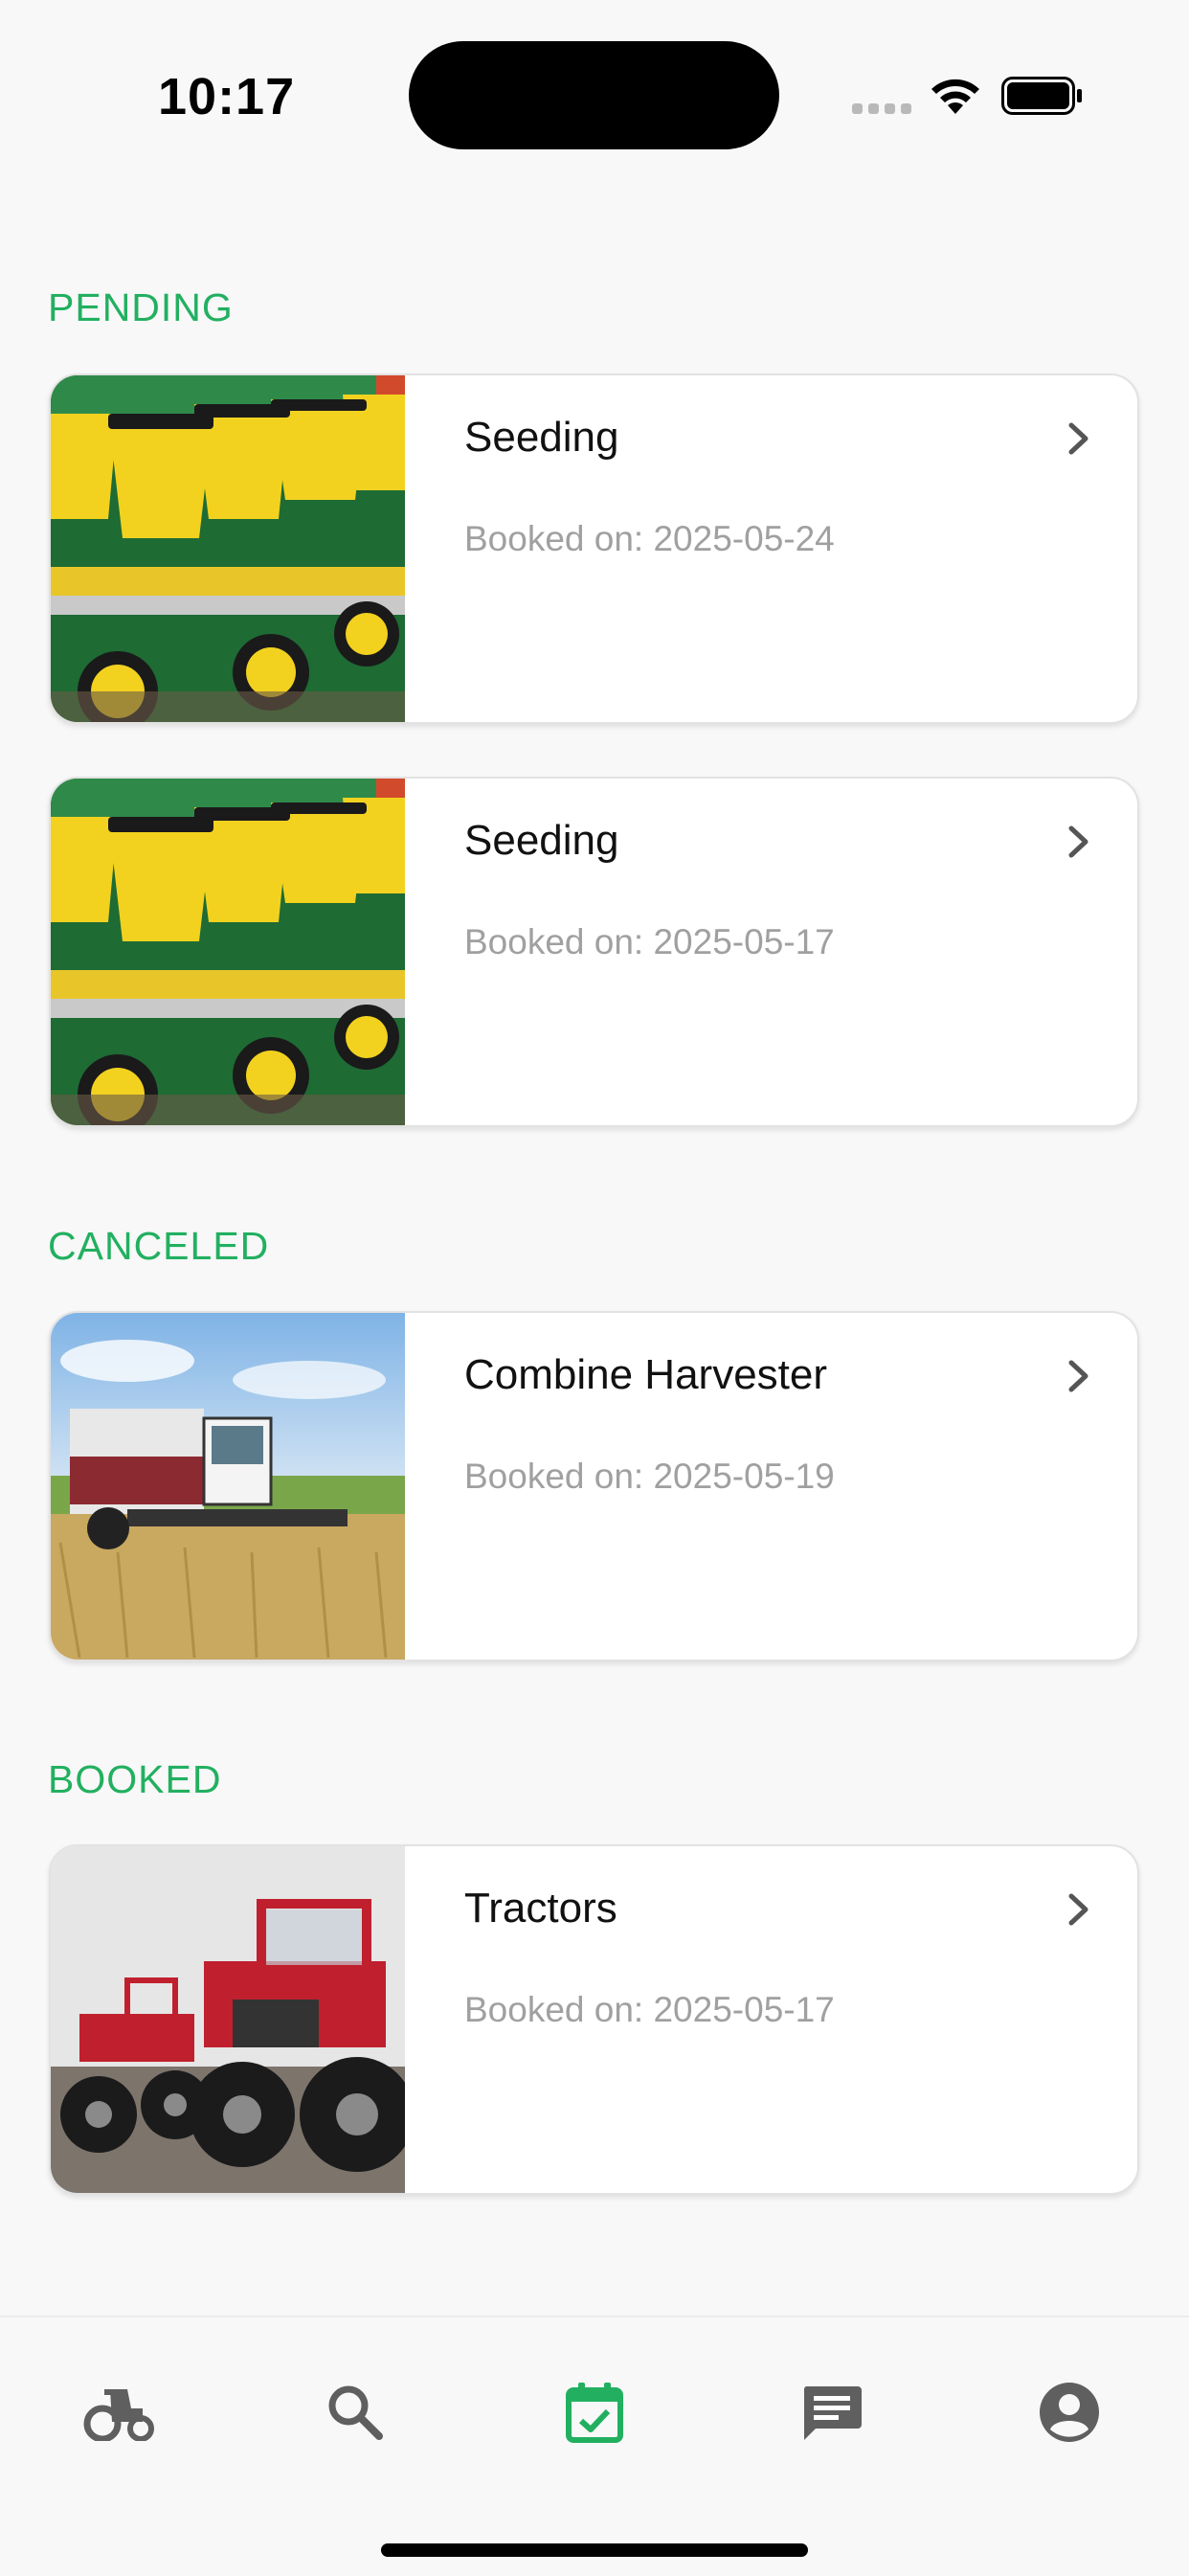  I want to click on card-title: Combine Harvester, so click(646, 1374).